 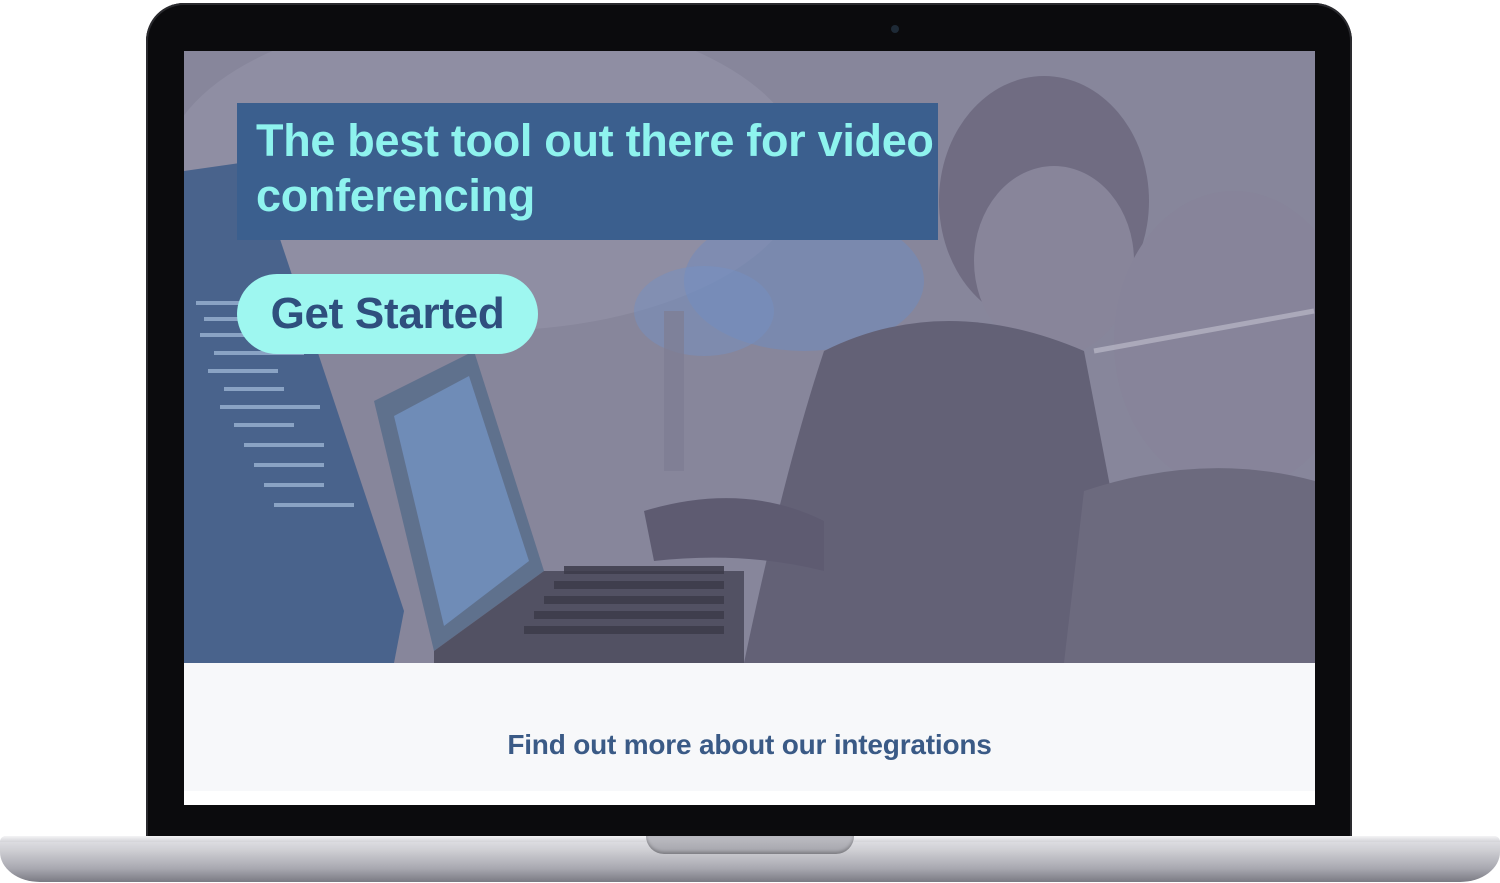 I want to click on integrations-section: Find out more about our integrations, so click(x=749, y=727).